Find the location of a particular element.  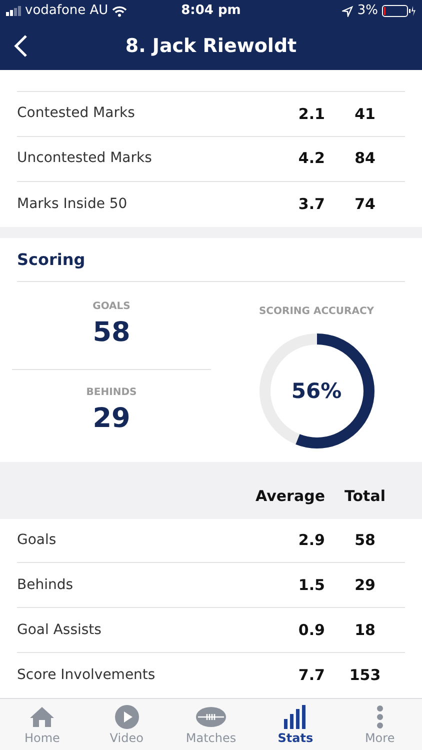

column-header: Average is located at coordinates (289, 497).